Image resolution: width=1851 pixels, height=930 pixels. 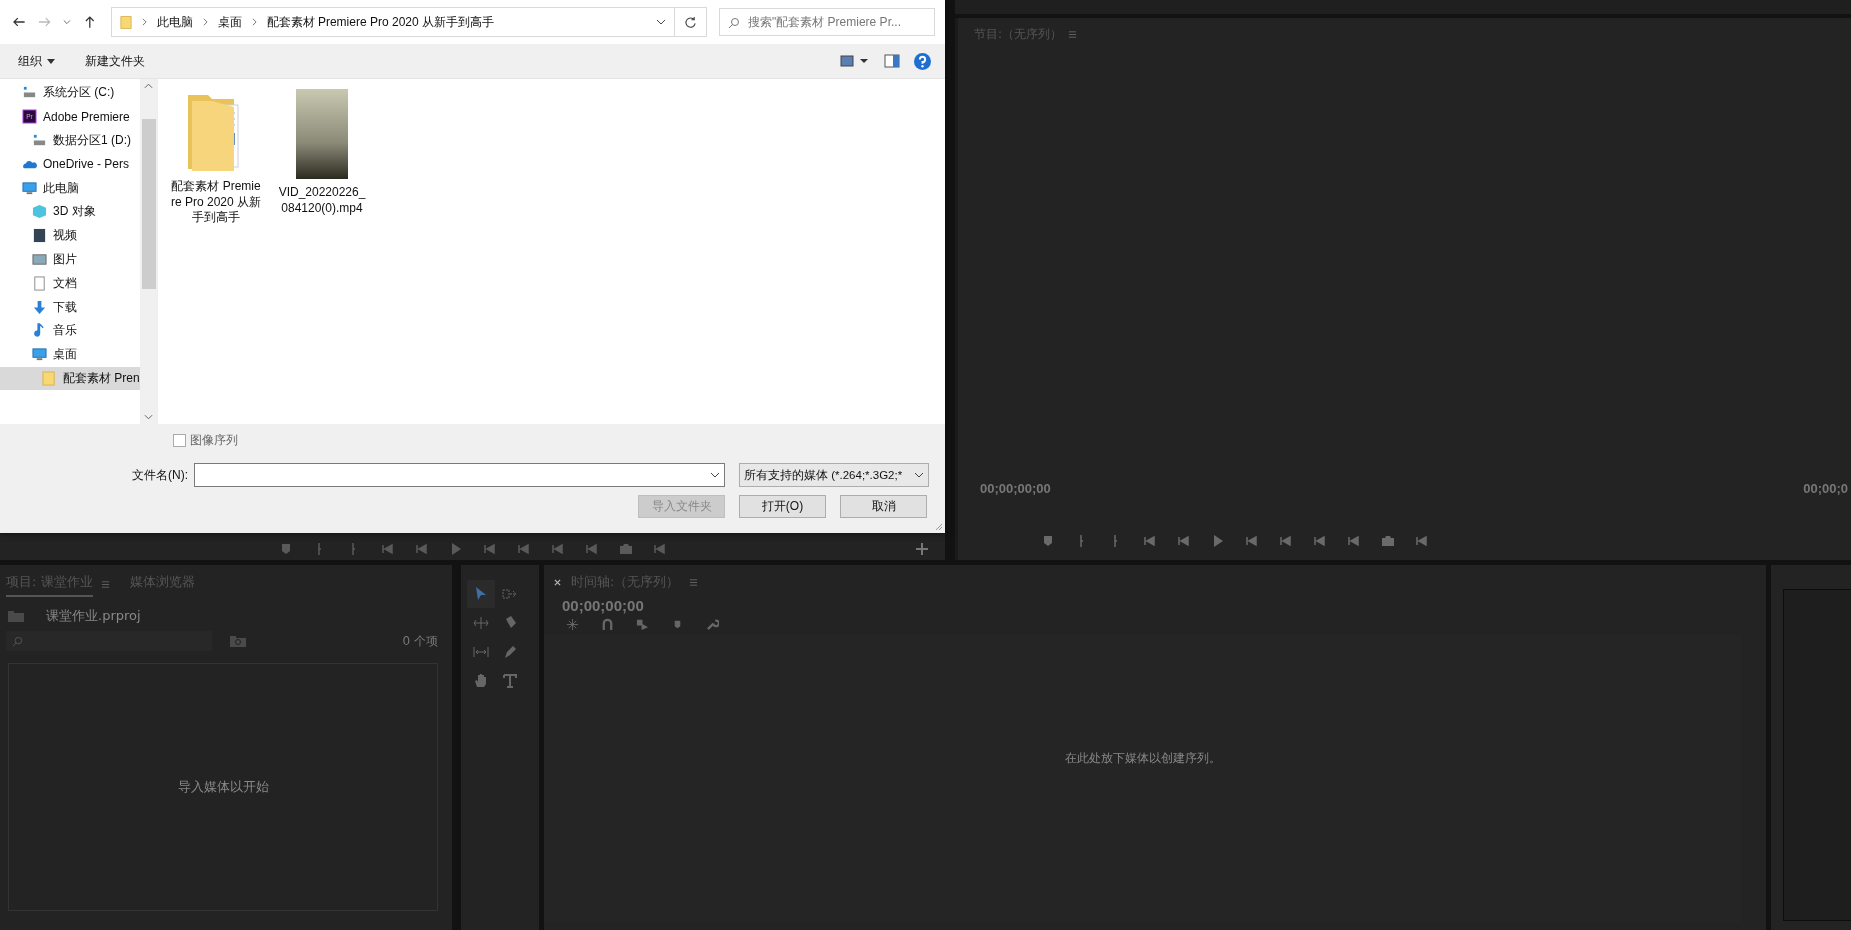 What do you see at coordinates (70, 378) in the screenshot?
I see `navigation-item: 配套素材 Pren` at bounding box center [70, 378].